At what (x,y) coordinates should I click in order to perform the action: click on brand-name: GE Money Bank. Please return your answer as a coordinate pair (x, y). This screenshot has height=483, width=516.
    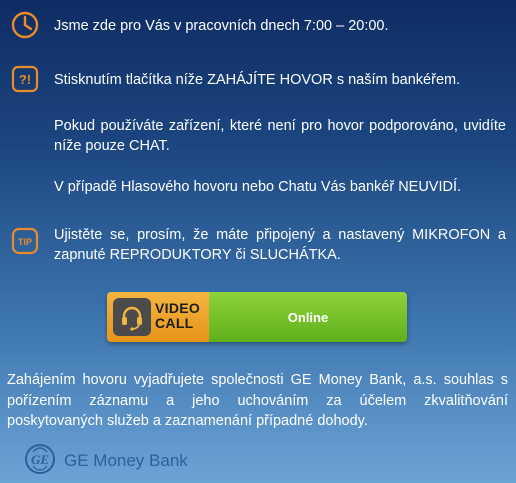
    Looking at the image, I should click on (126, 460).